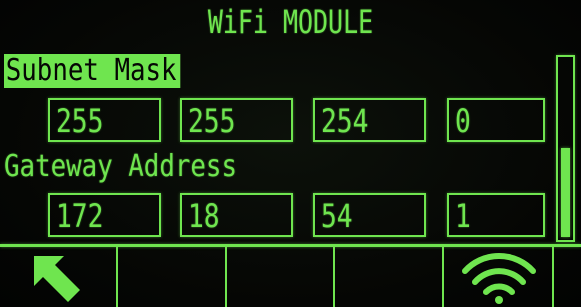  What do you see at coordinates (345, 121) in the screenshot?
I see `octet-value: 254` at bounding box center [345, 121].